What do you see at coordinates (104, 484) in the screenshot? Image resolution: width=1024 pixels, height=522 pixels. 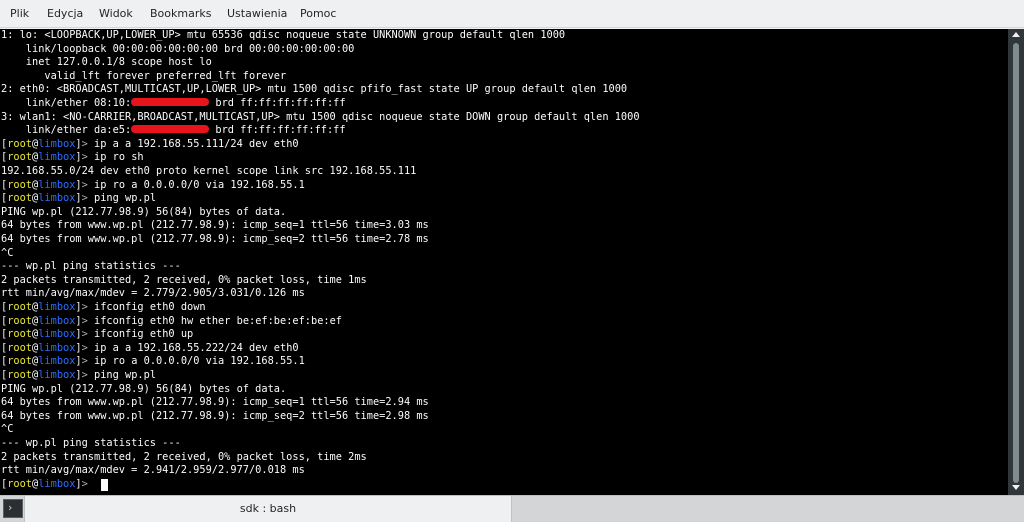 I see `text-cursor` at bounding box center [104, 484].